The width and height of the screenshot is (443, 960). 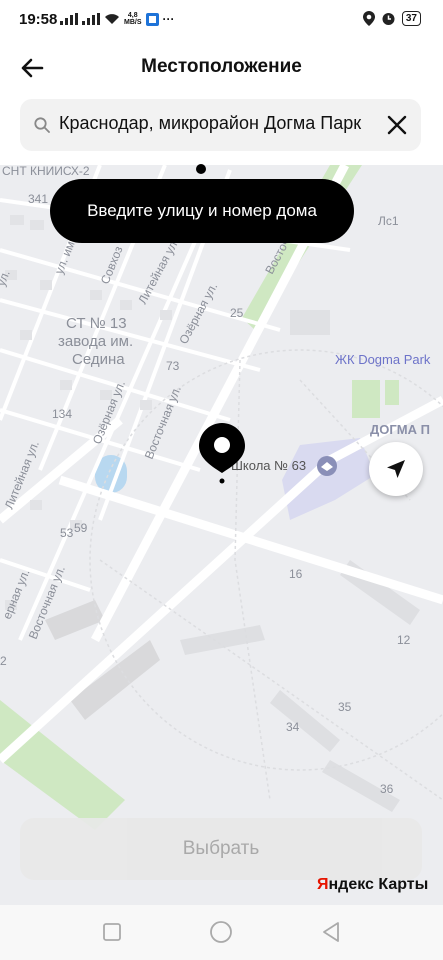 I want to click on signal-icon, so click(x=69, y=19).